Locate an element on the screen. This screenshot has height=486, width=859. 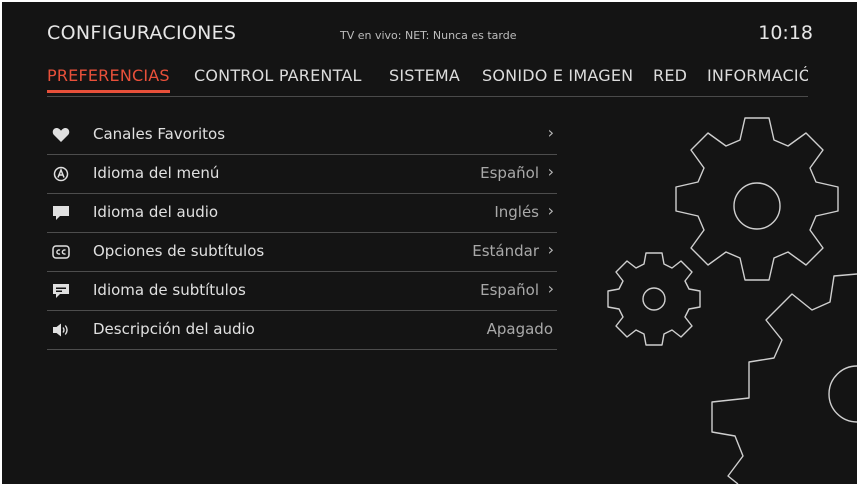
speaker-icon is located at coordinates (61, 330).